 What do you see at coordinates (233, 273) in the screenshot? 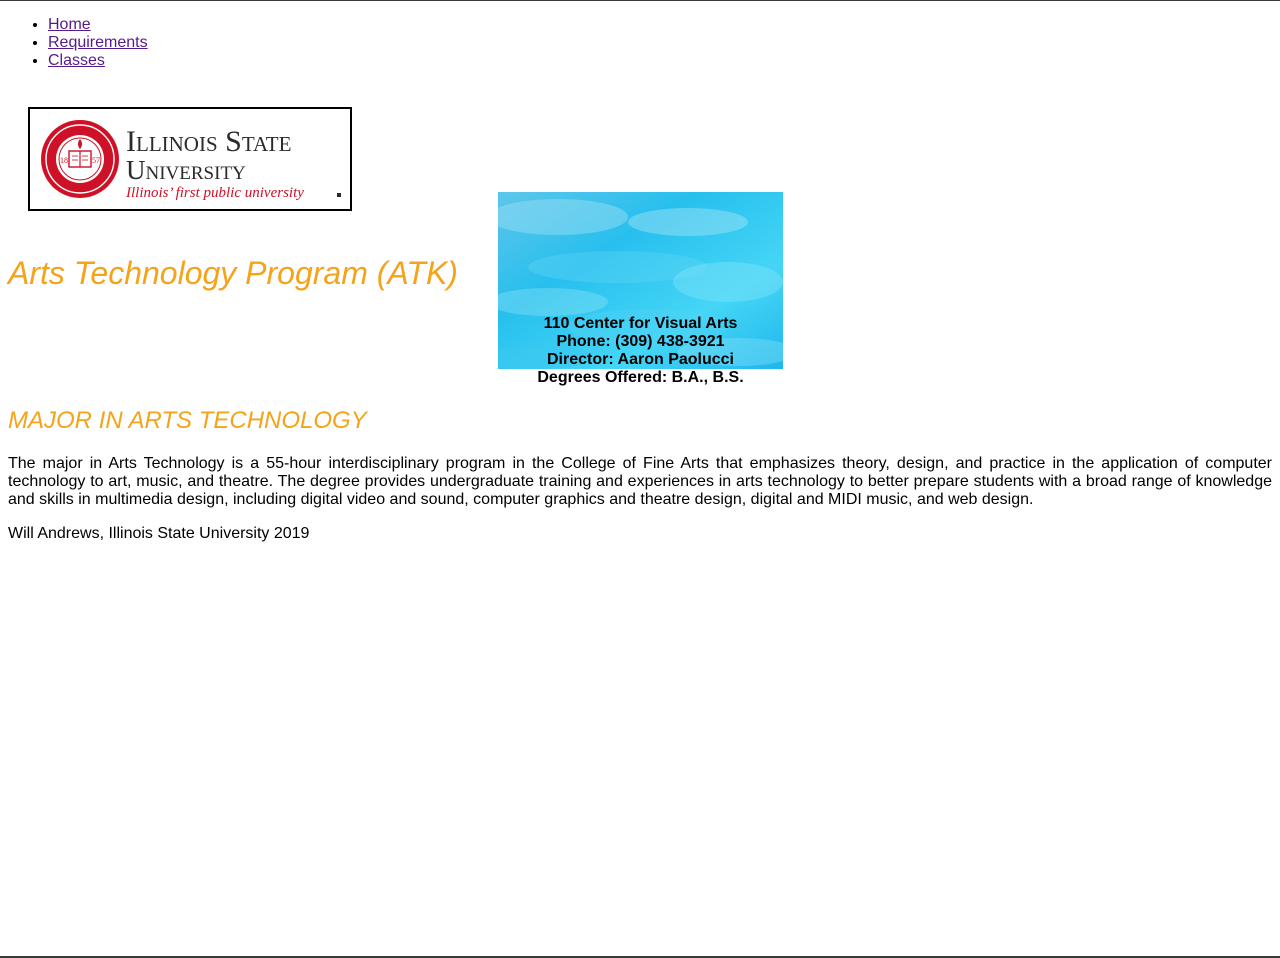
I see `page-title: Arts Technology Program (ATK)` at bounding box center [233, 273].